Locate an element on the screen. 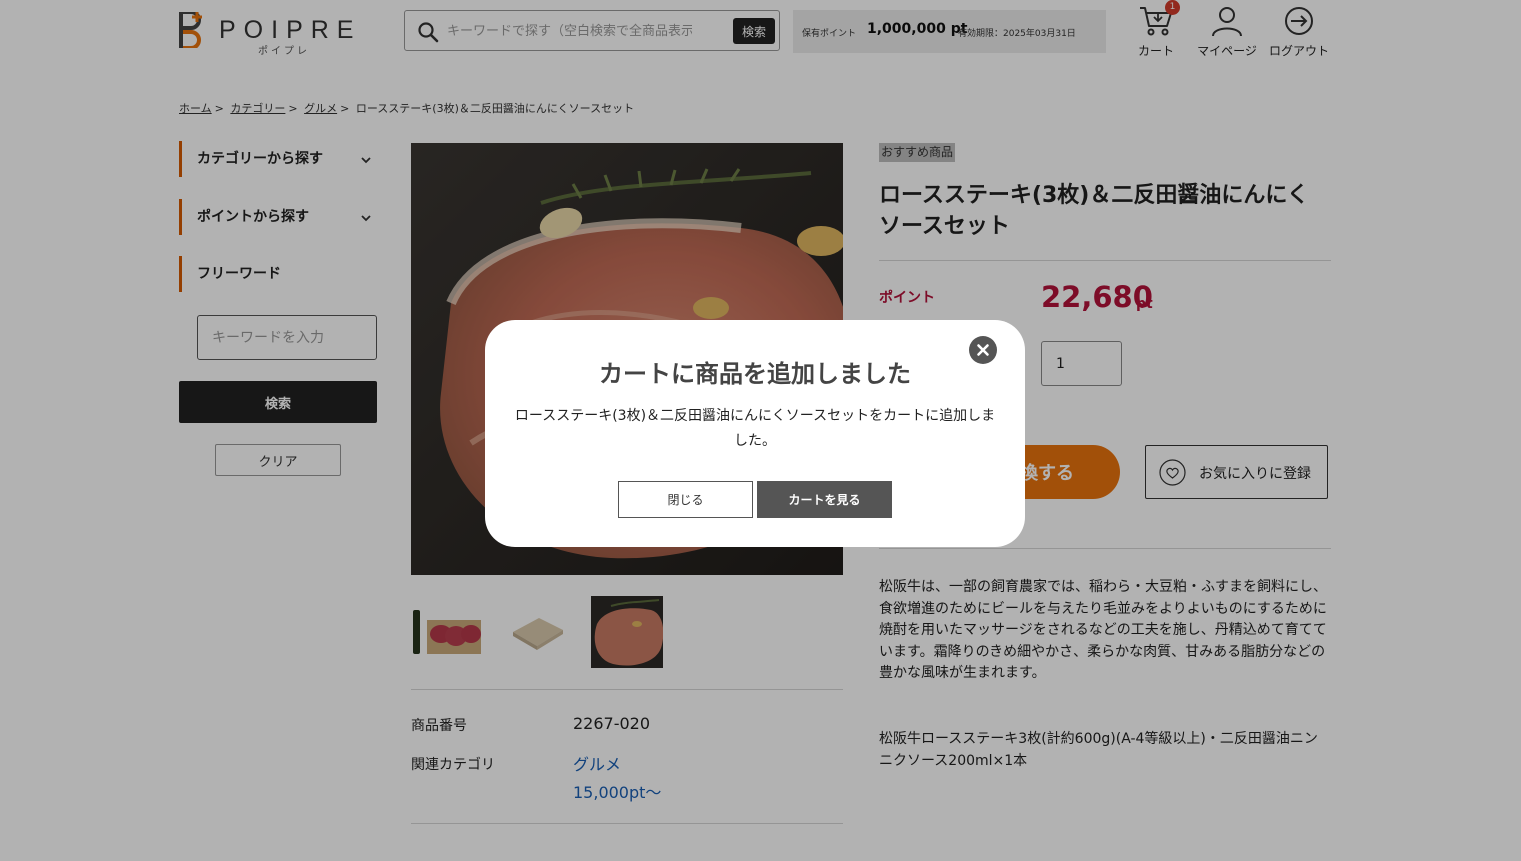  modal-message: ロースステーキ(3枚)＆二反田醤油にんにくソースセットをカートに追加しました。 is located at coordinates (755, 428).